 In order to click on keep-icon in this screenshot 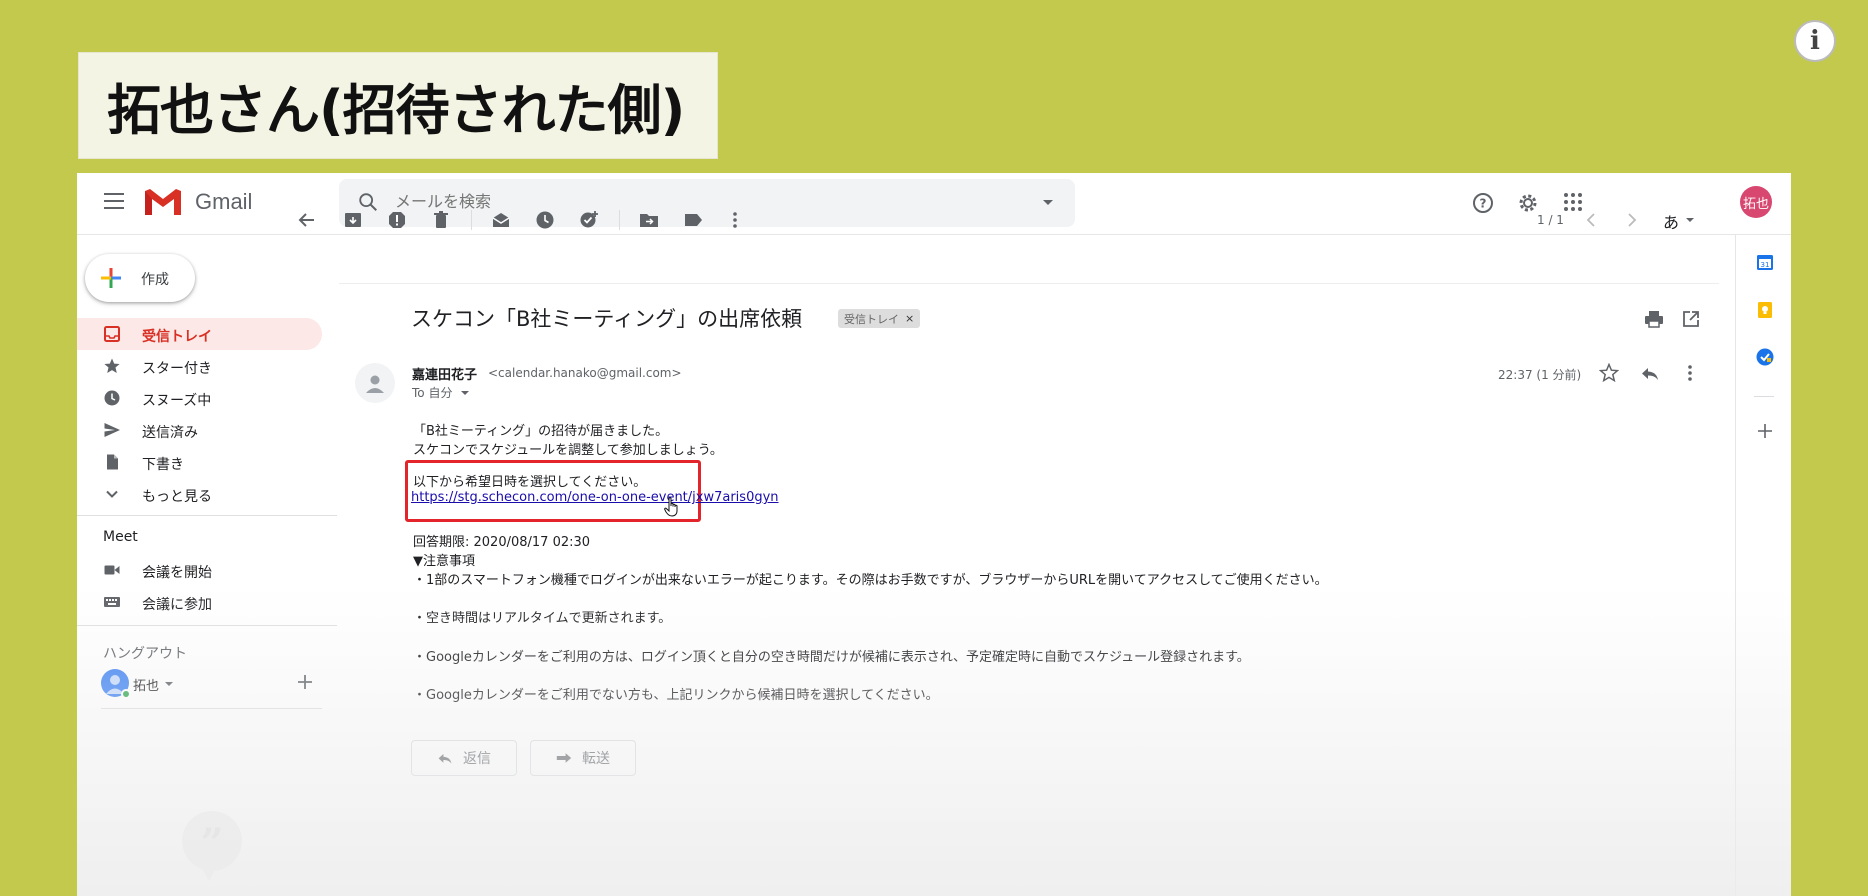, I will do `click(1765, 310)`.